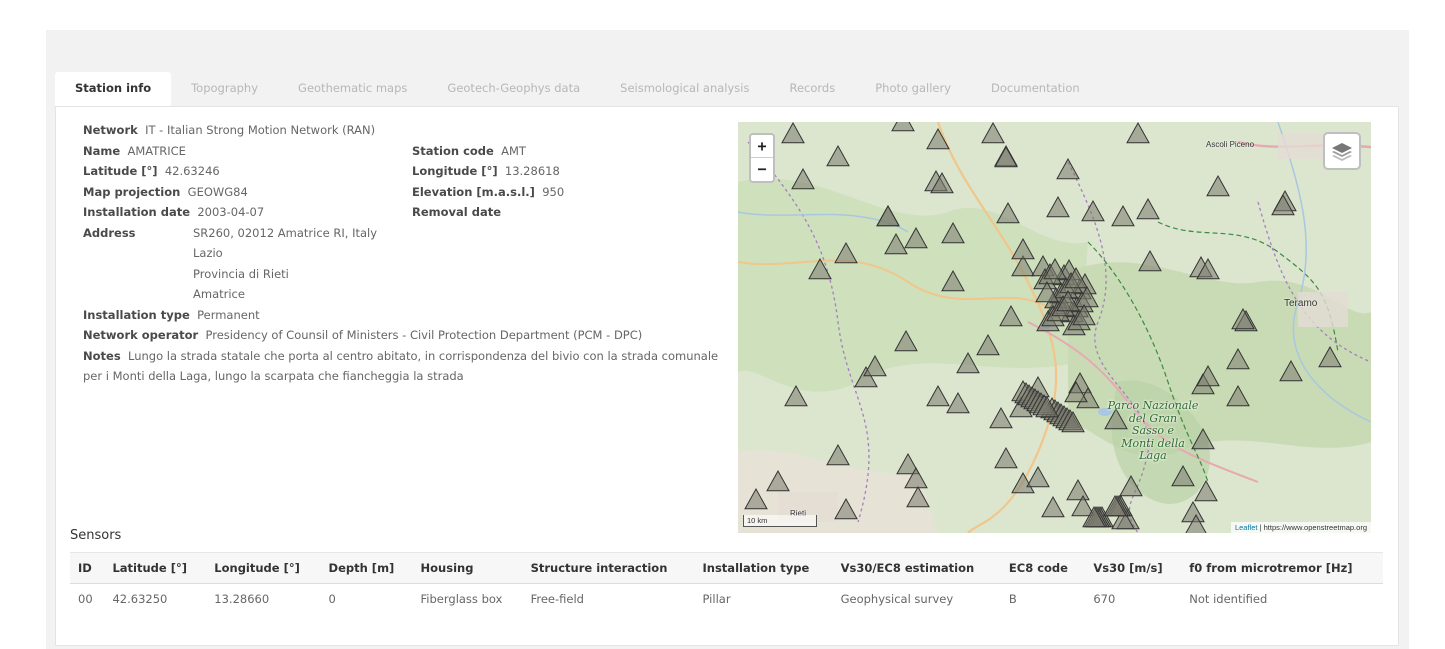 The image size is (1445, 649). I want to click on tab-photo-gallery: Photo gallery, so click(913, 89).